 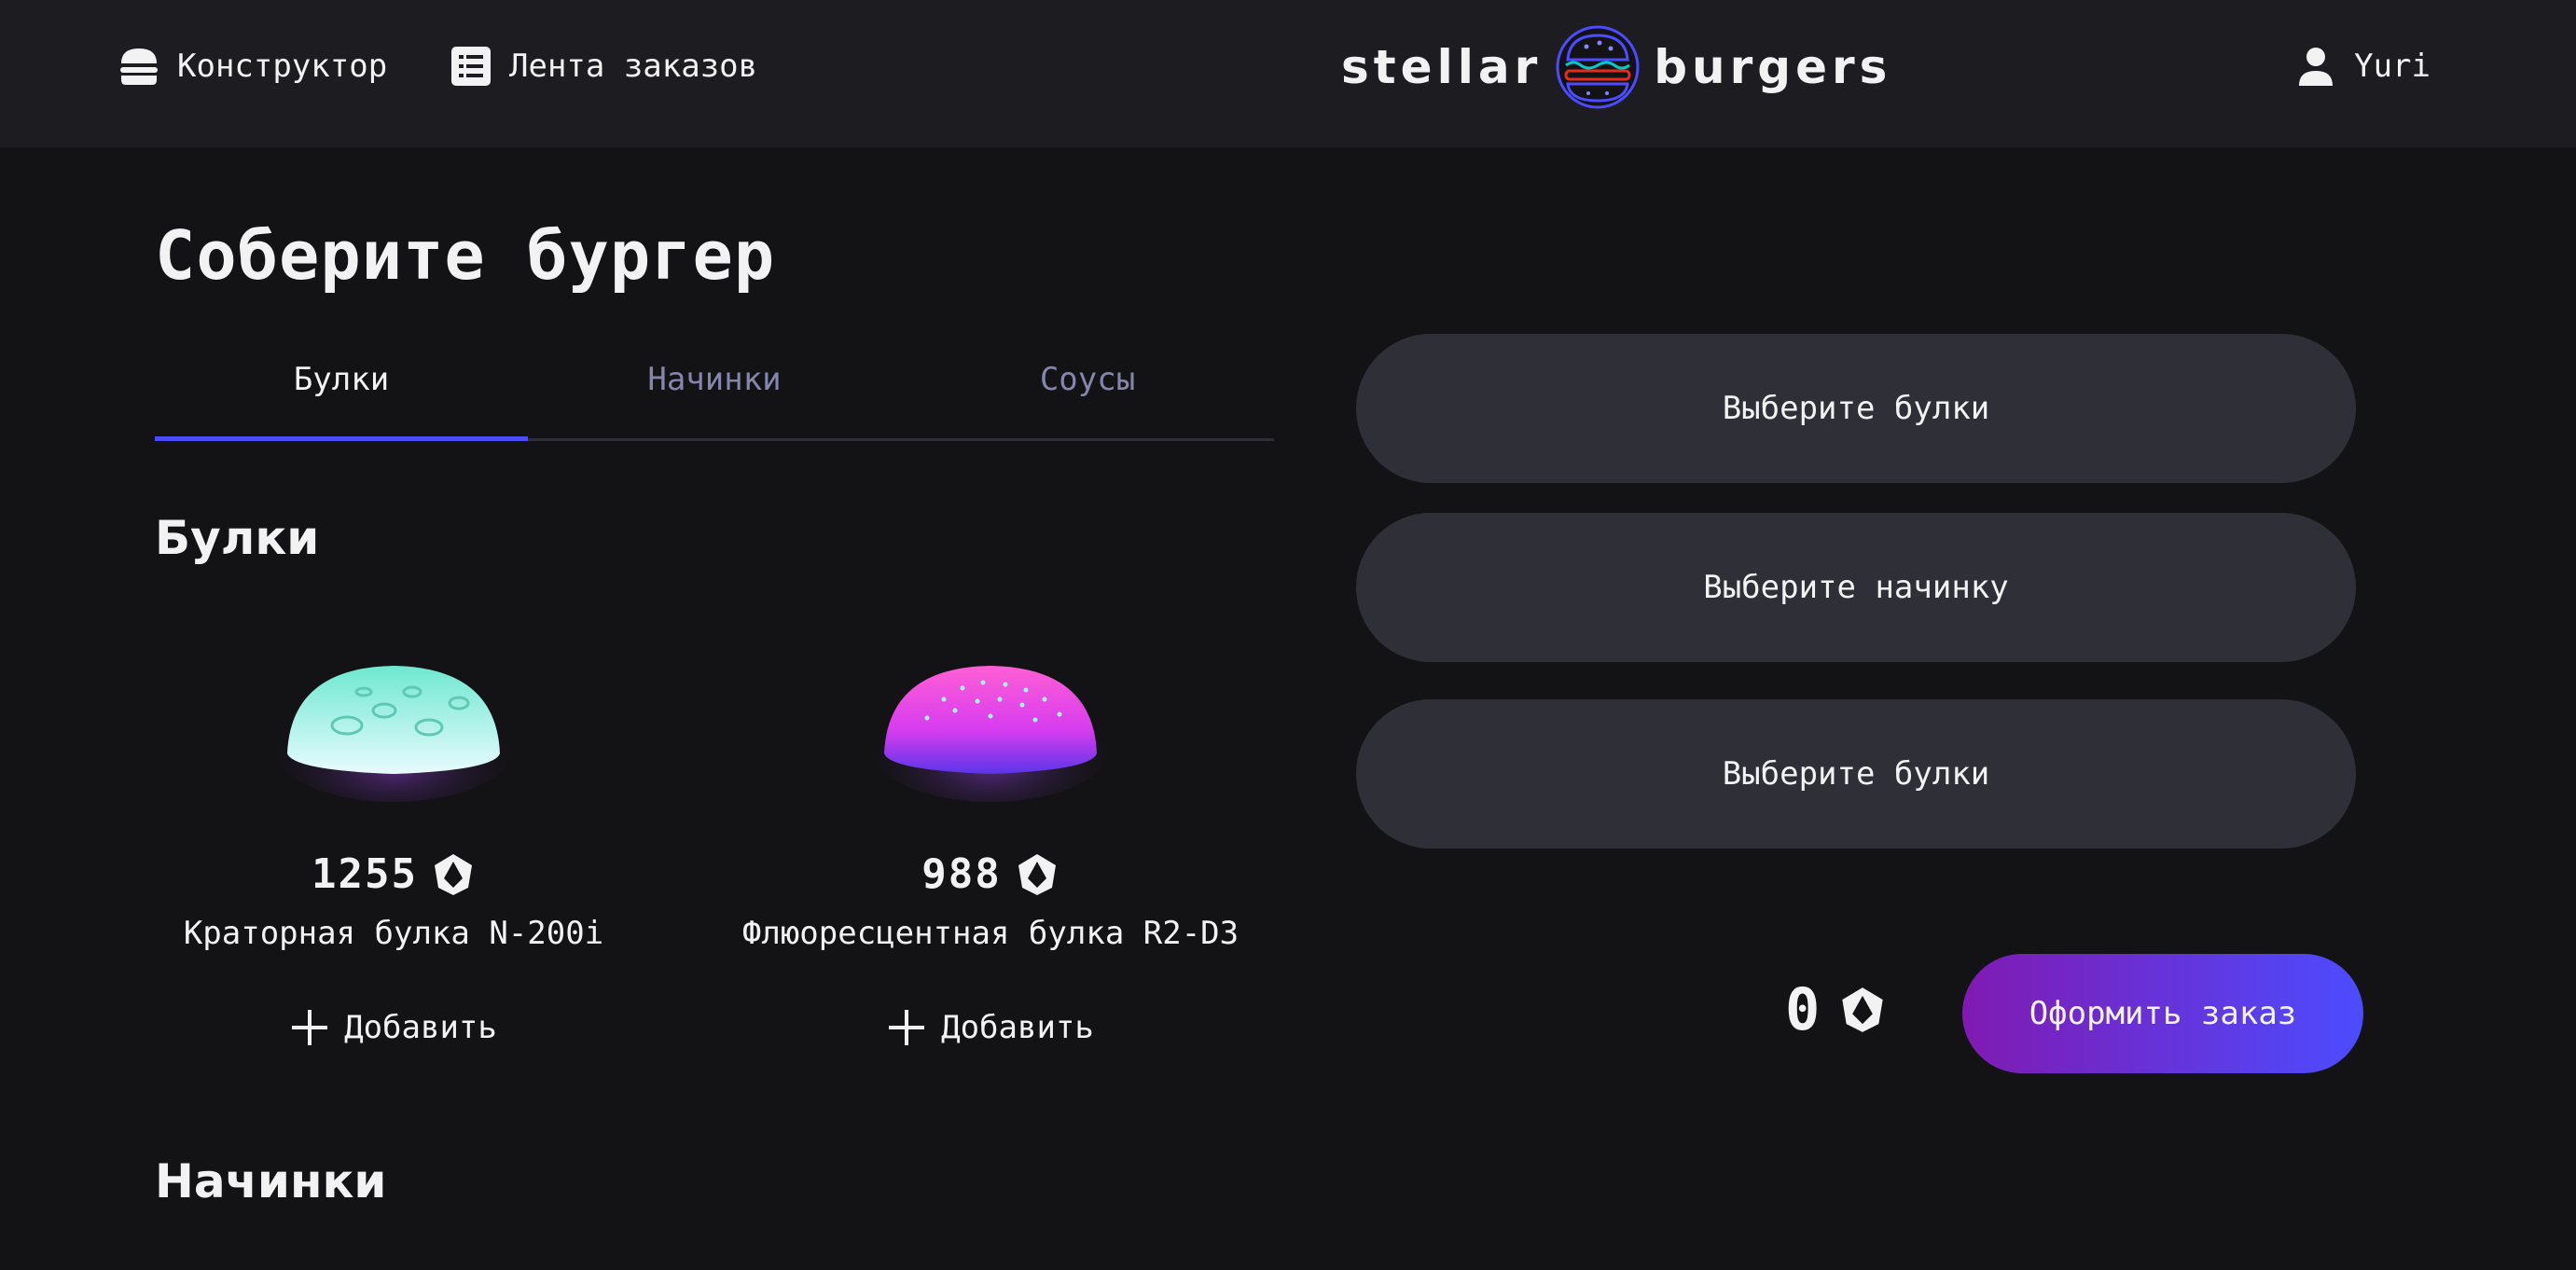 I want to click on nav-profile-label: Yuri, so click(x=2392, y=66).